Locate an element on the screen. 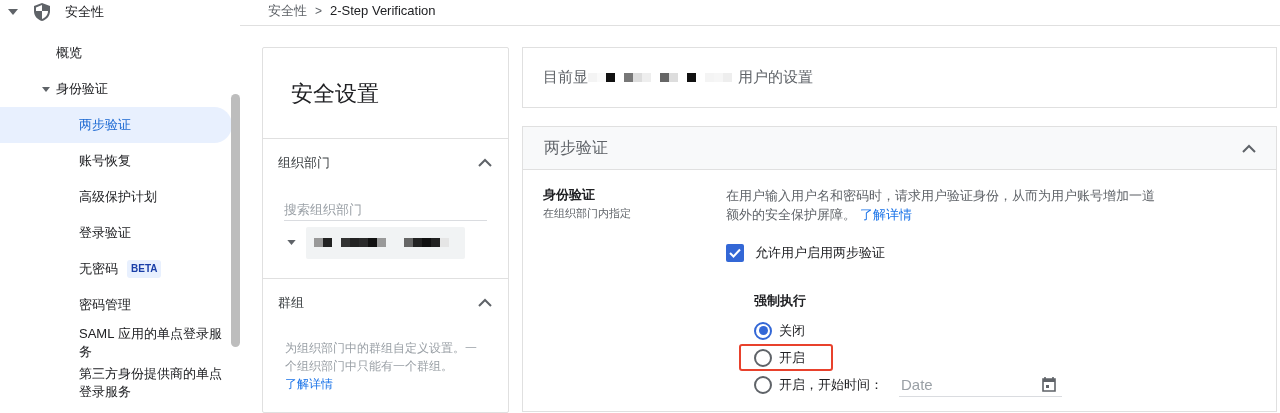 The width and height of the screenshot is (1280, 413). radio-label: 开启 is located at coordinates (792, 357).